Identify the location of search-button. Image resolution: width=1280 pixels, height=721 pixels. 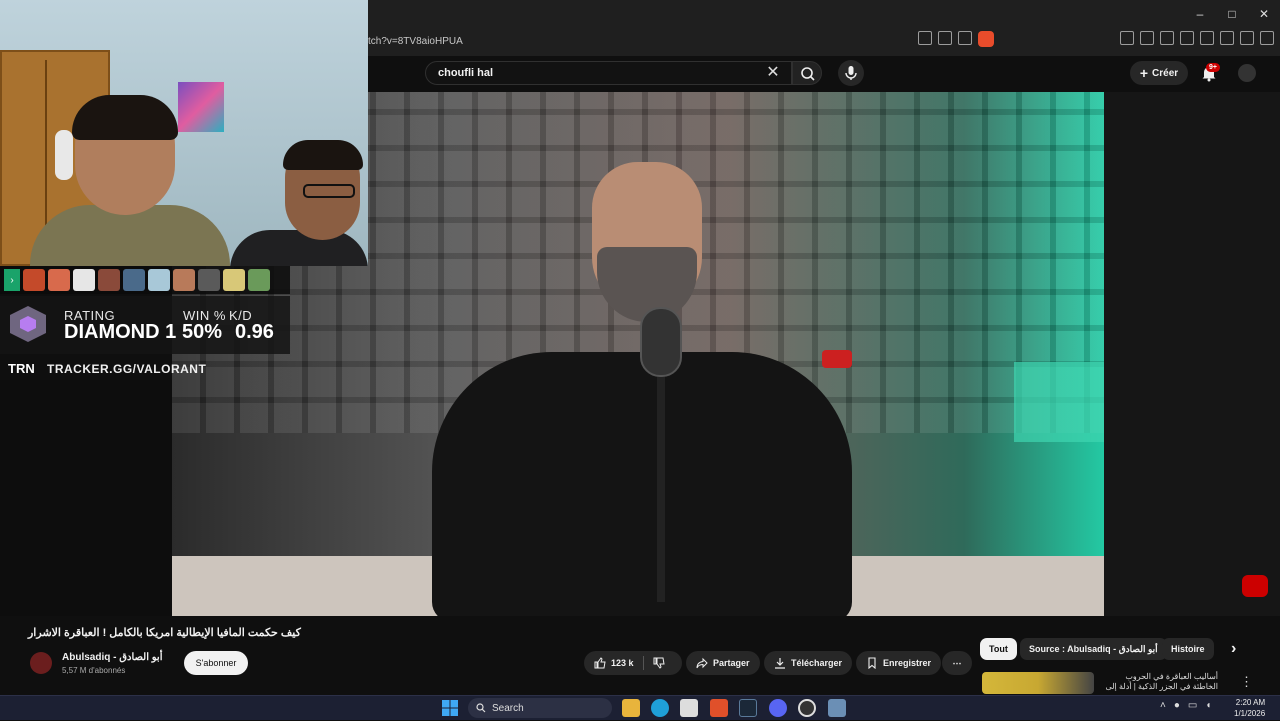
(807, 73).